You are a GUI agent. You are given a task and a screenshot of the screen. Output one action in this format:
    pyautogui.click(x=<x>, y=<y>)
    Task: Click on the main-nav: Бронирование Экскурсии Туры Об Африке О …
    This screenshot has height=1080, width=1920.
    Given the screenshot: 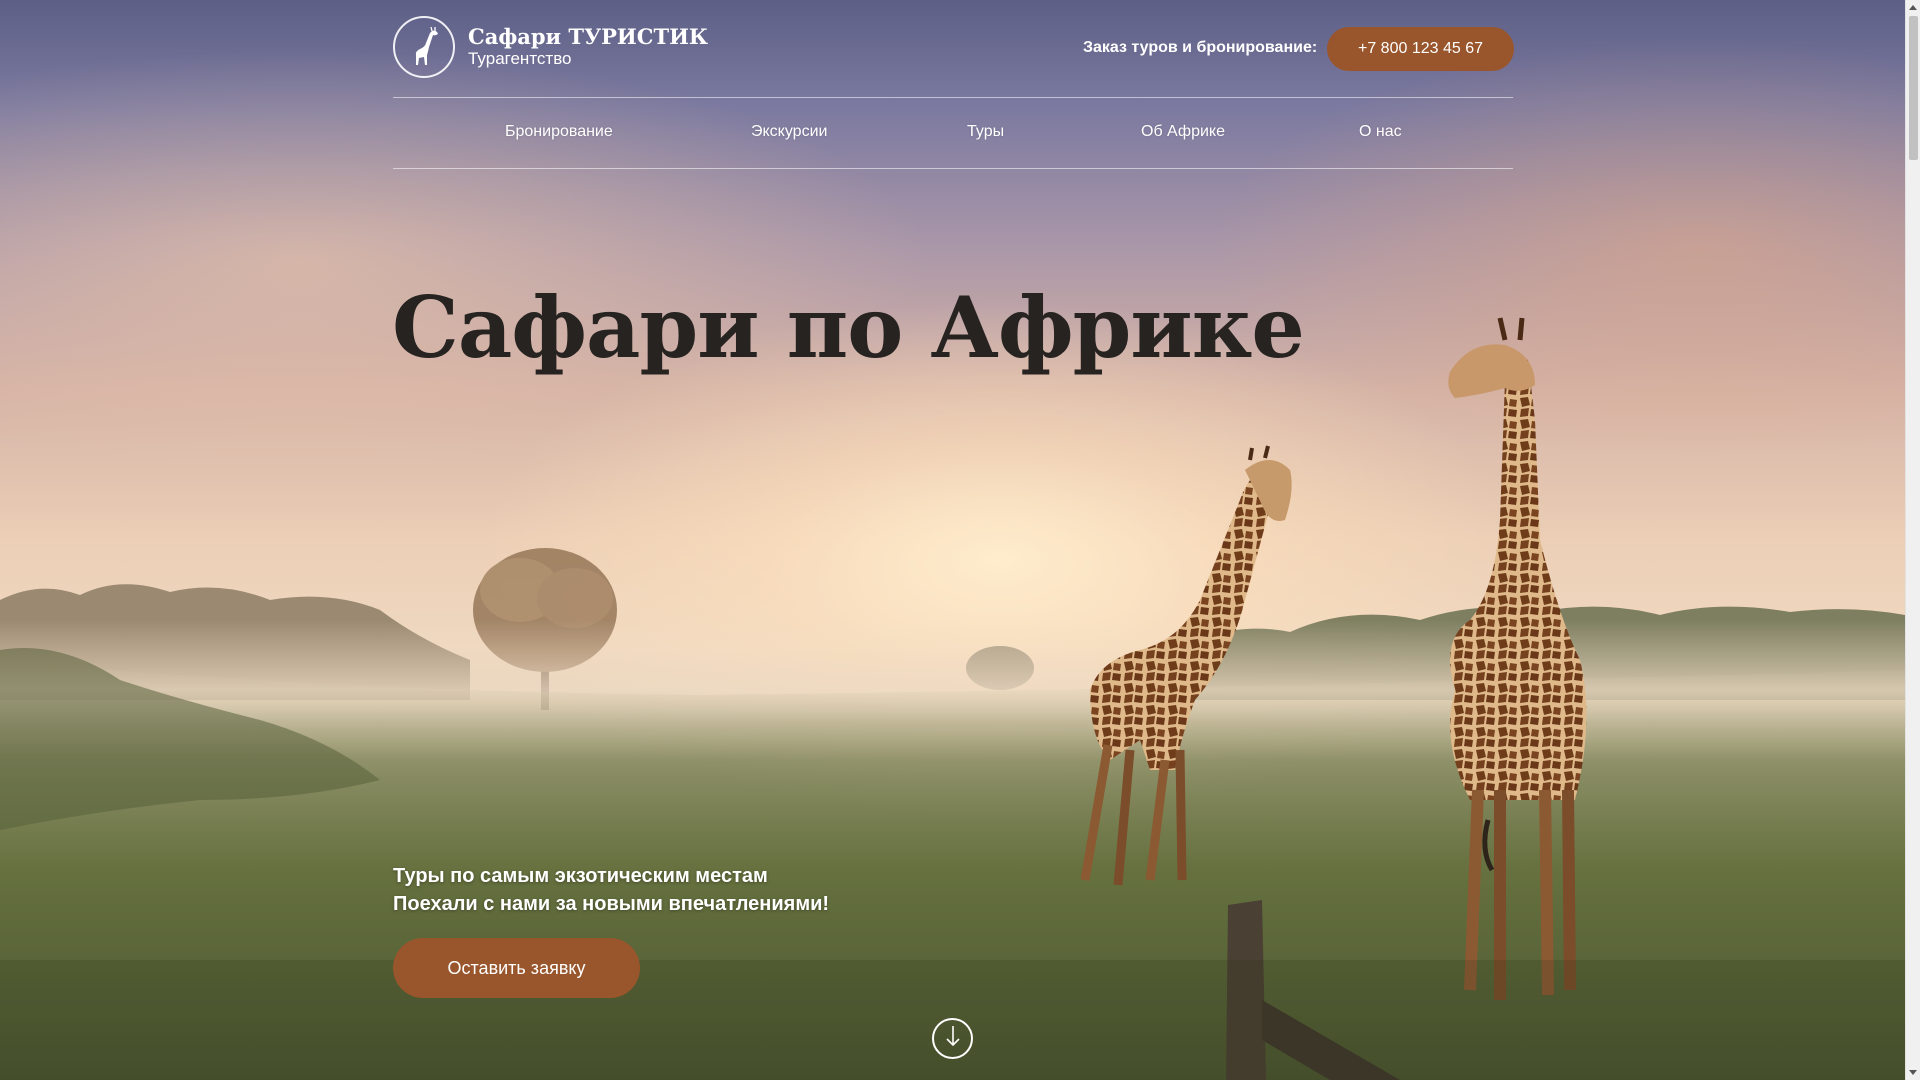 What is the action you would take?
    pyautogui.click(x=953, y=133)
    